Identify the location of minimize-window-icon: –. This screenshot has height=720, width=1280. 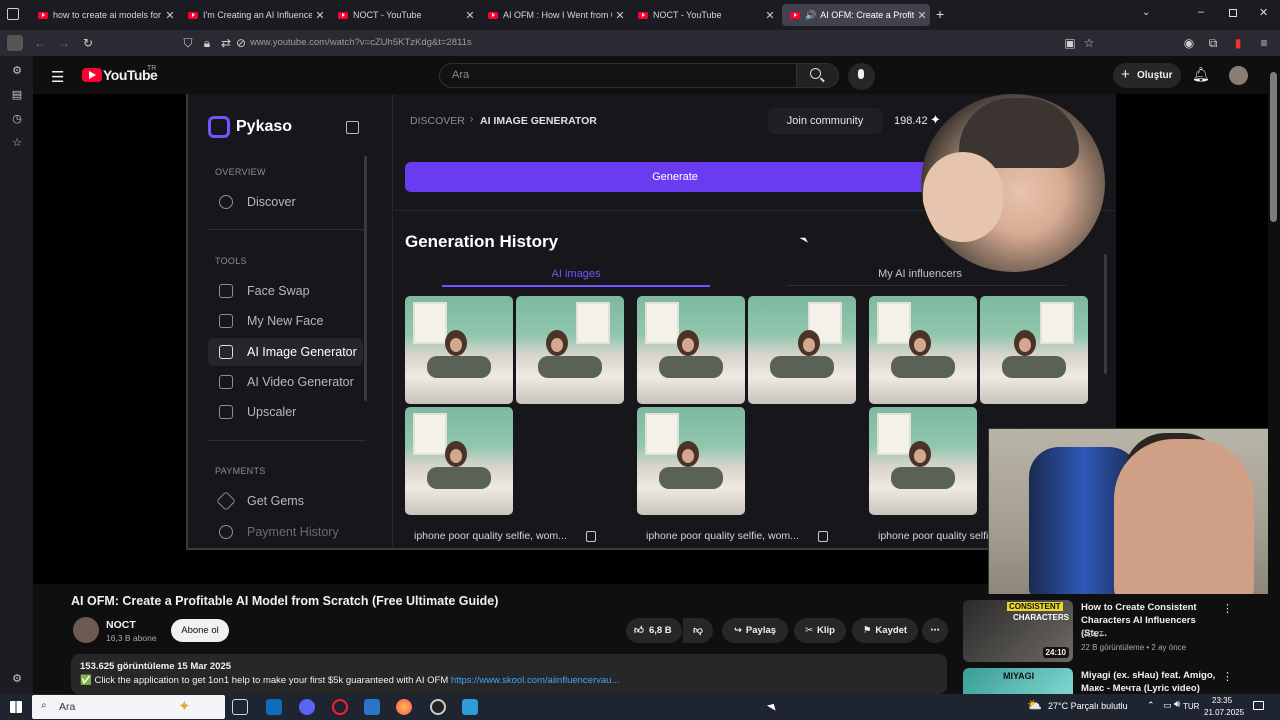
(1201, 12).